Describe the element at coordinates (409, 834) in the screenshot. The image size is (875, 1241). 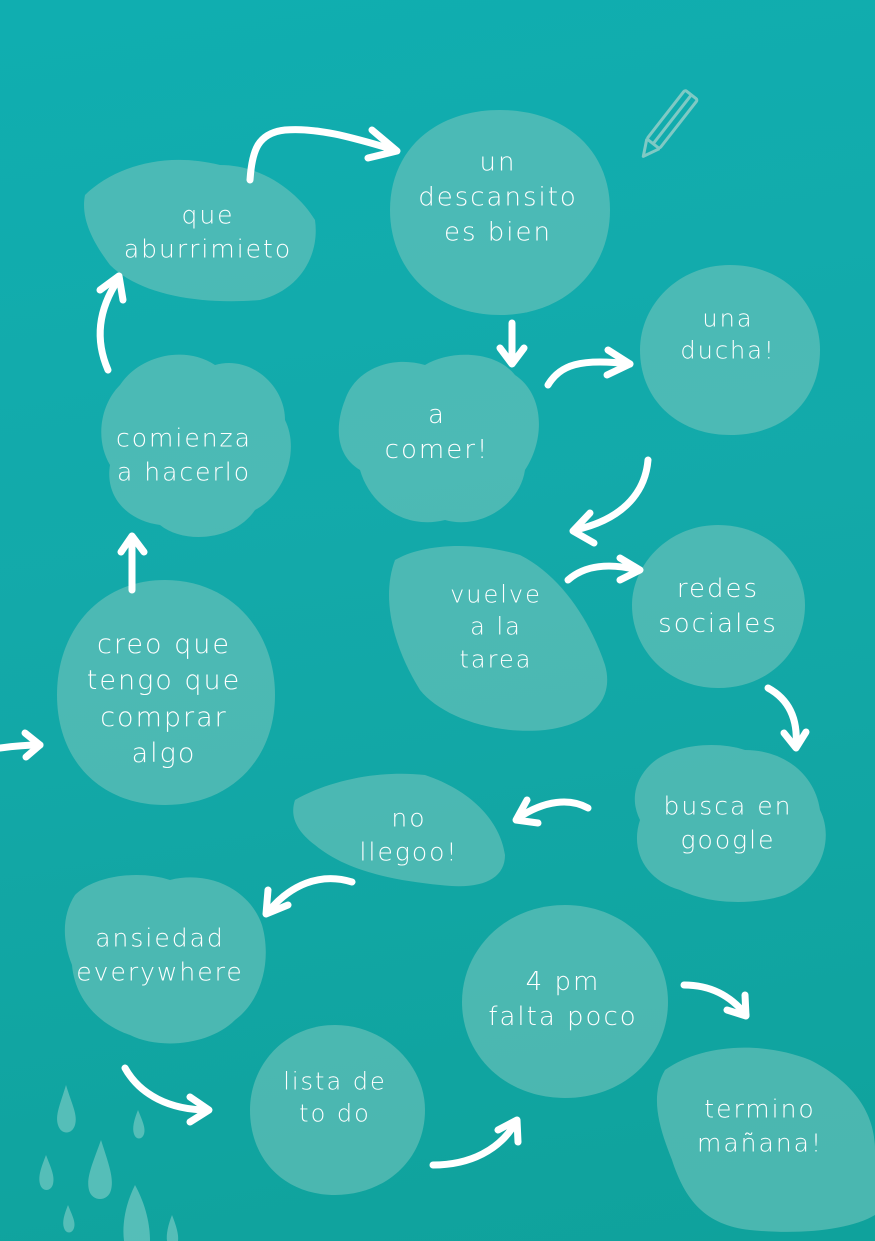
I see `bubble-no-llego: no llegoo!` at that location.